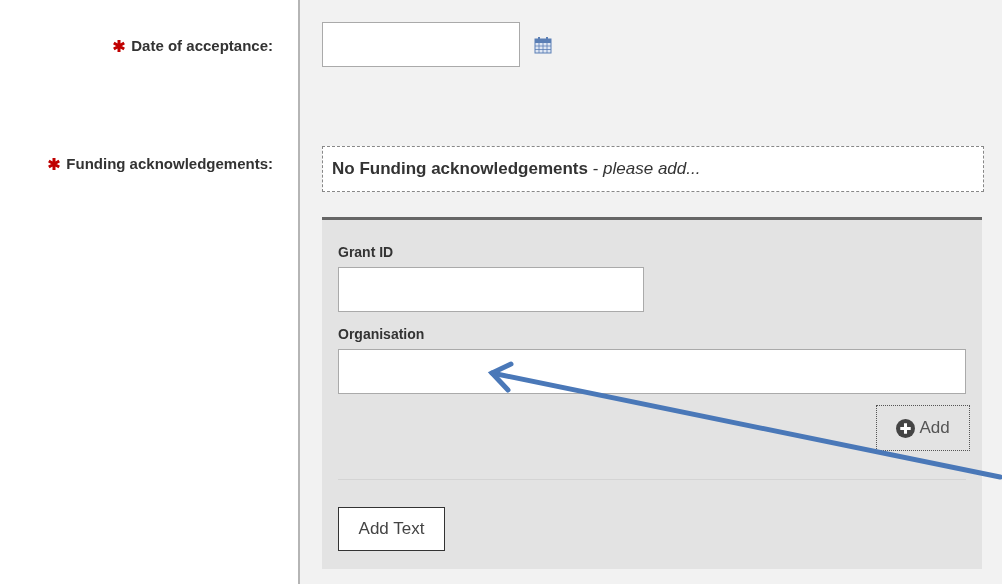  Describe the element at coordinates (169, 163) in the screenshot. I see `field-label: Funding acknowledgements:` at that location.